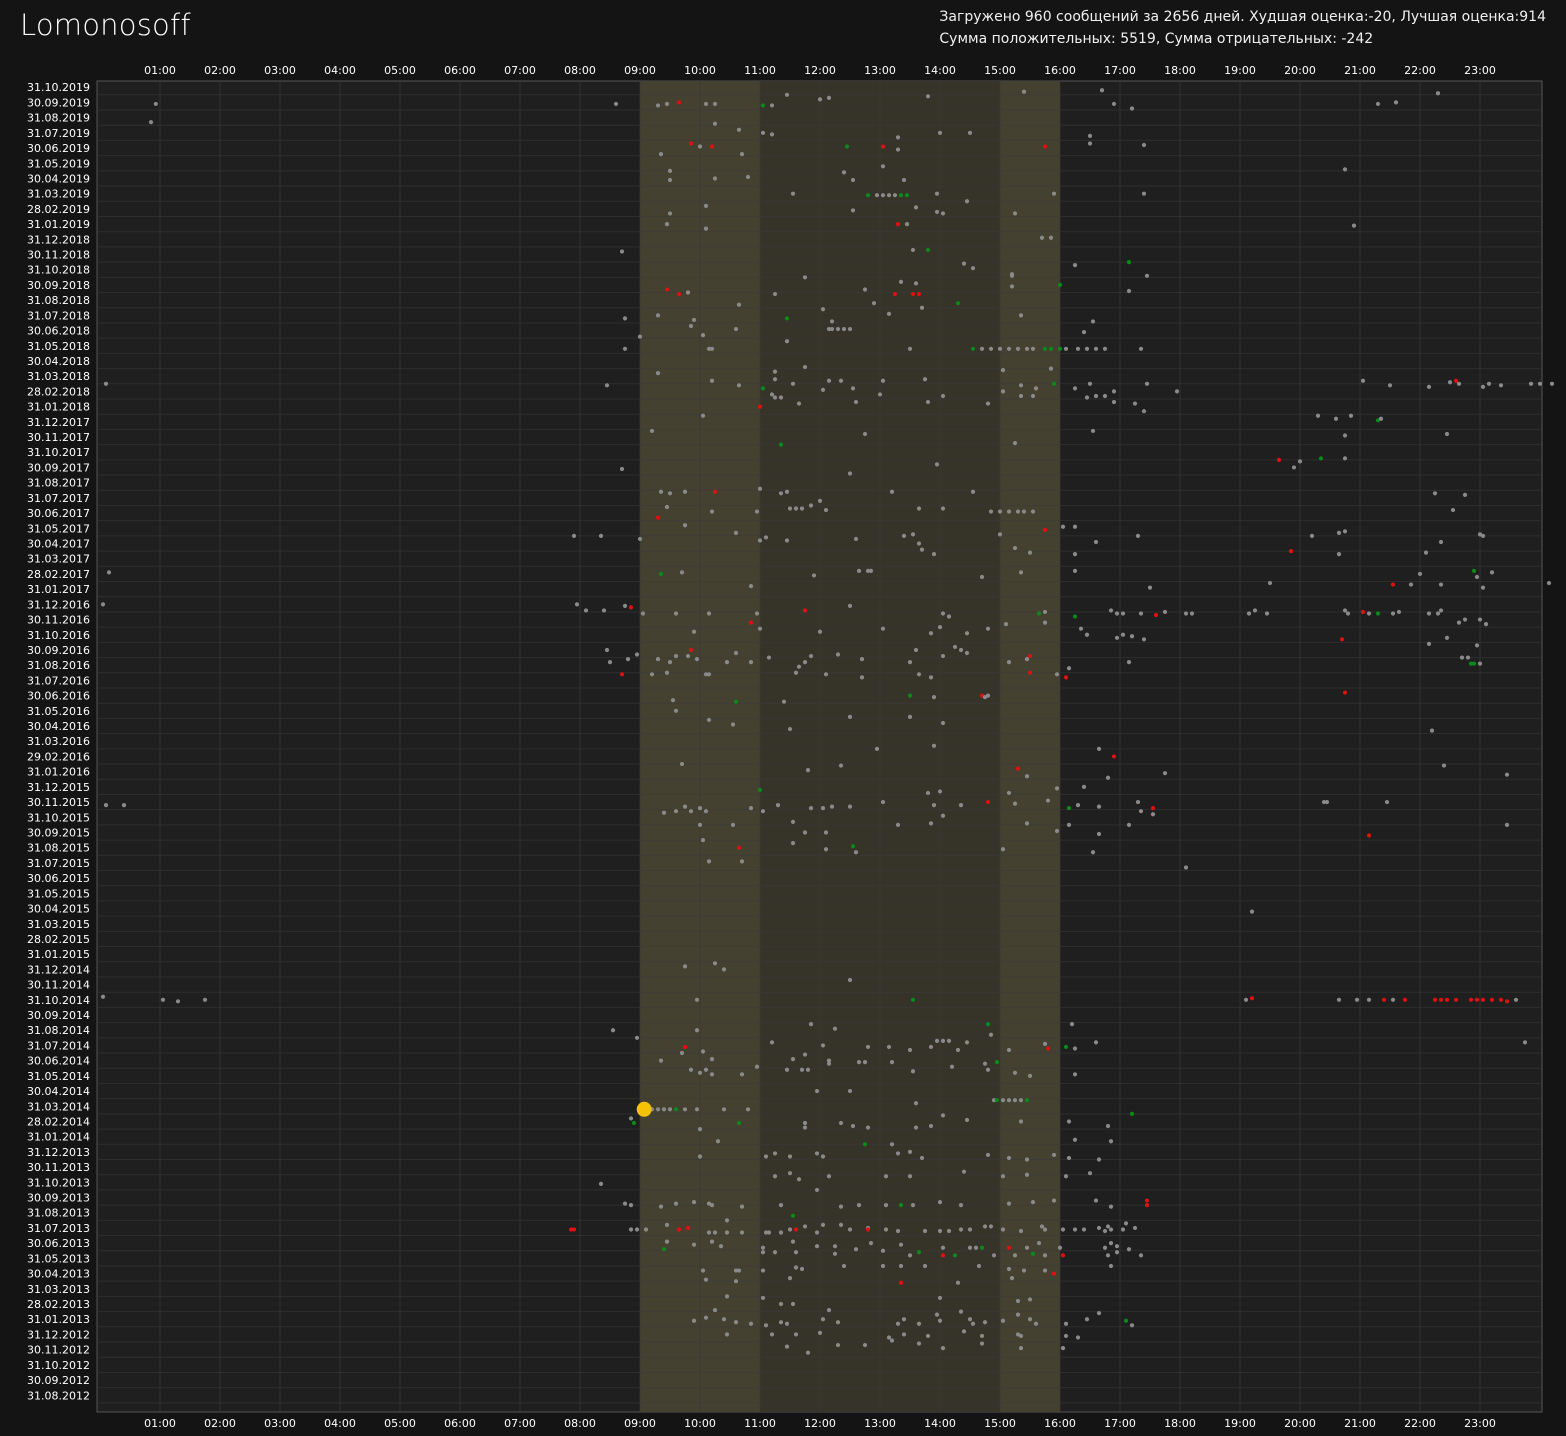 This screenshot has height=1436, width=1566. What do you see at coordinates (58, 802) in the screenshot?
I see `y-tick-label: 30.11.2015` at bounding box center [58, 802].